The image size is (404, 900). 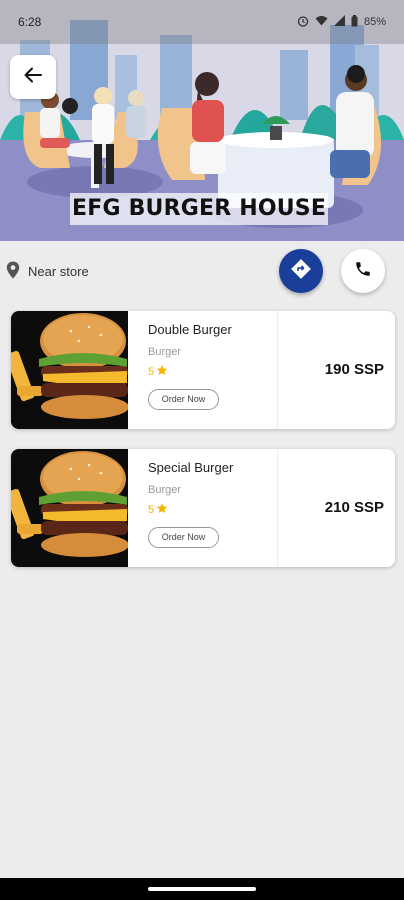 I want to click on battery-percent: 85%, so click(x=374, y=22).